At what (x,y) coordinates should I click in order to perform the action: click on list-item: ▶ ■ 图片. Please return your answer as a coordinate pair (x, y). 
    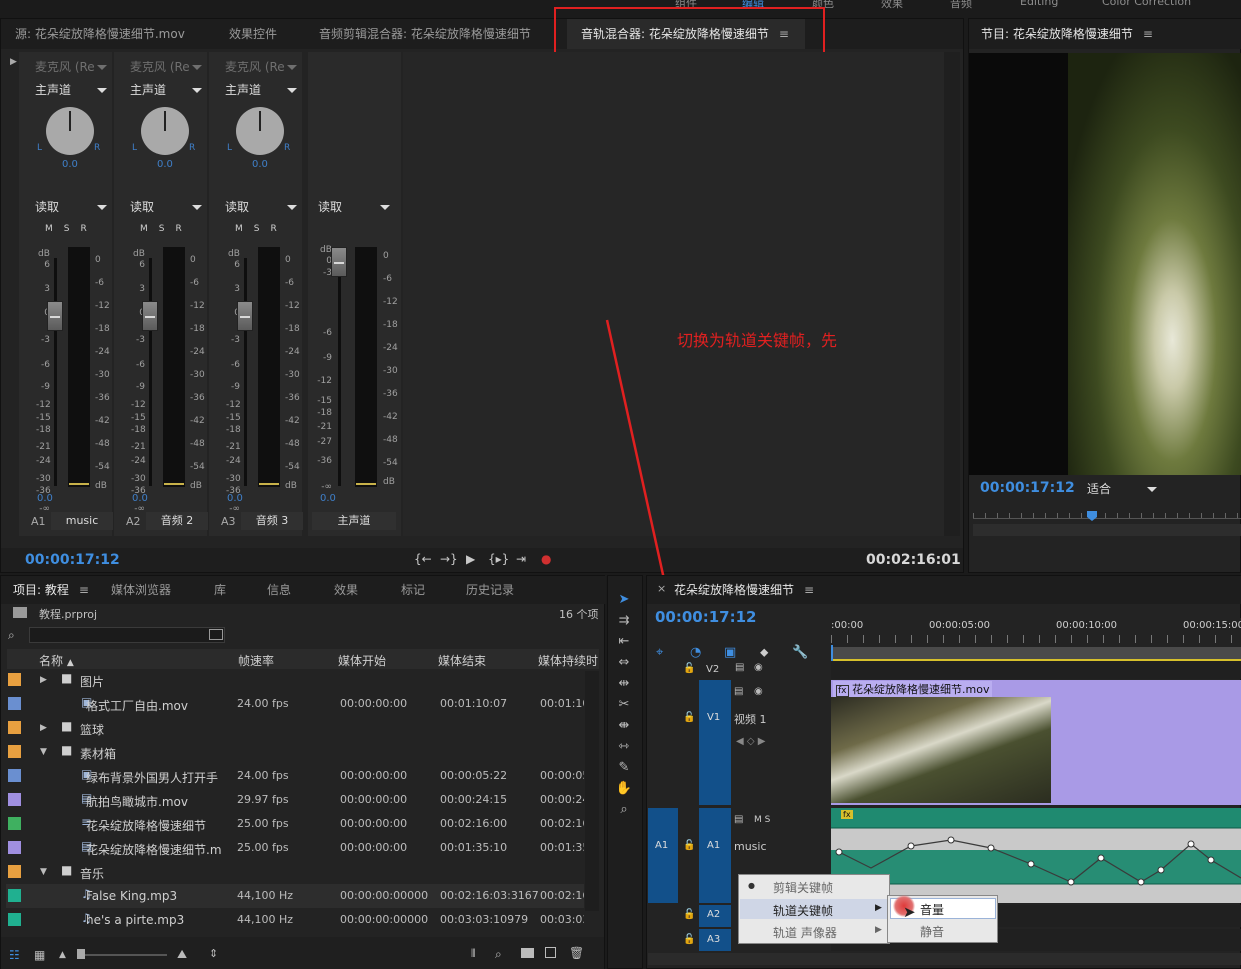
    Looking at the image, I should click on (295, 680).